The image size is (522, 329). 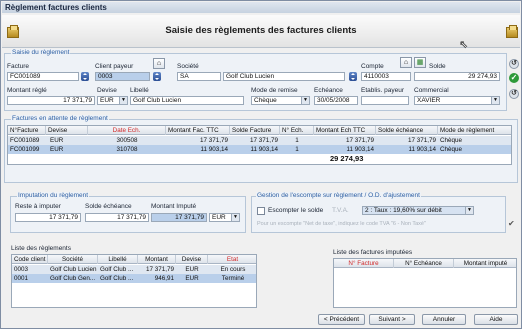 What do you see at coordinates (122, 76) in the screenshot?
I see `client-payeur-field: 0003` at bounding box center [122, 76].